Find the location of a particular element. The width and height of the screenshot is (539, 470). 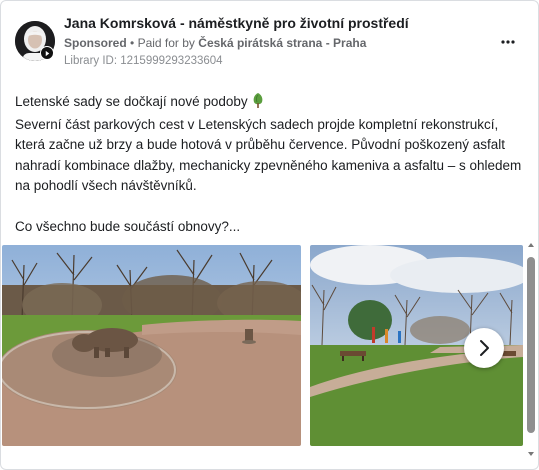

payer-name: Česká pirátská strana - Praha is located at coordinates (282, 43).